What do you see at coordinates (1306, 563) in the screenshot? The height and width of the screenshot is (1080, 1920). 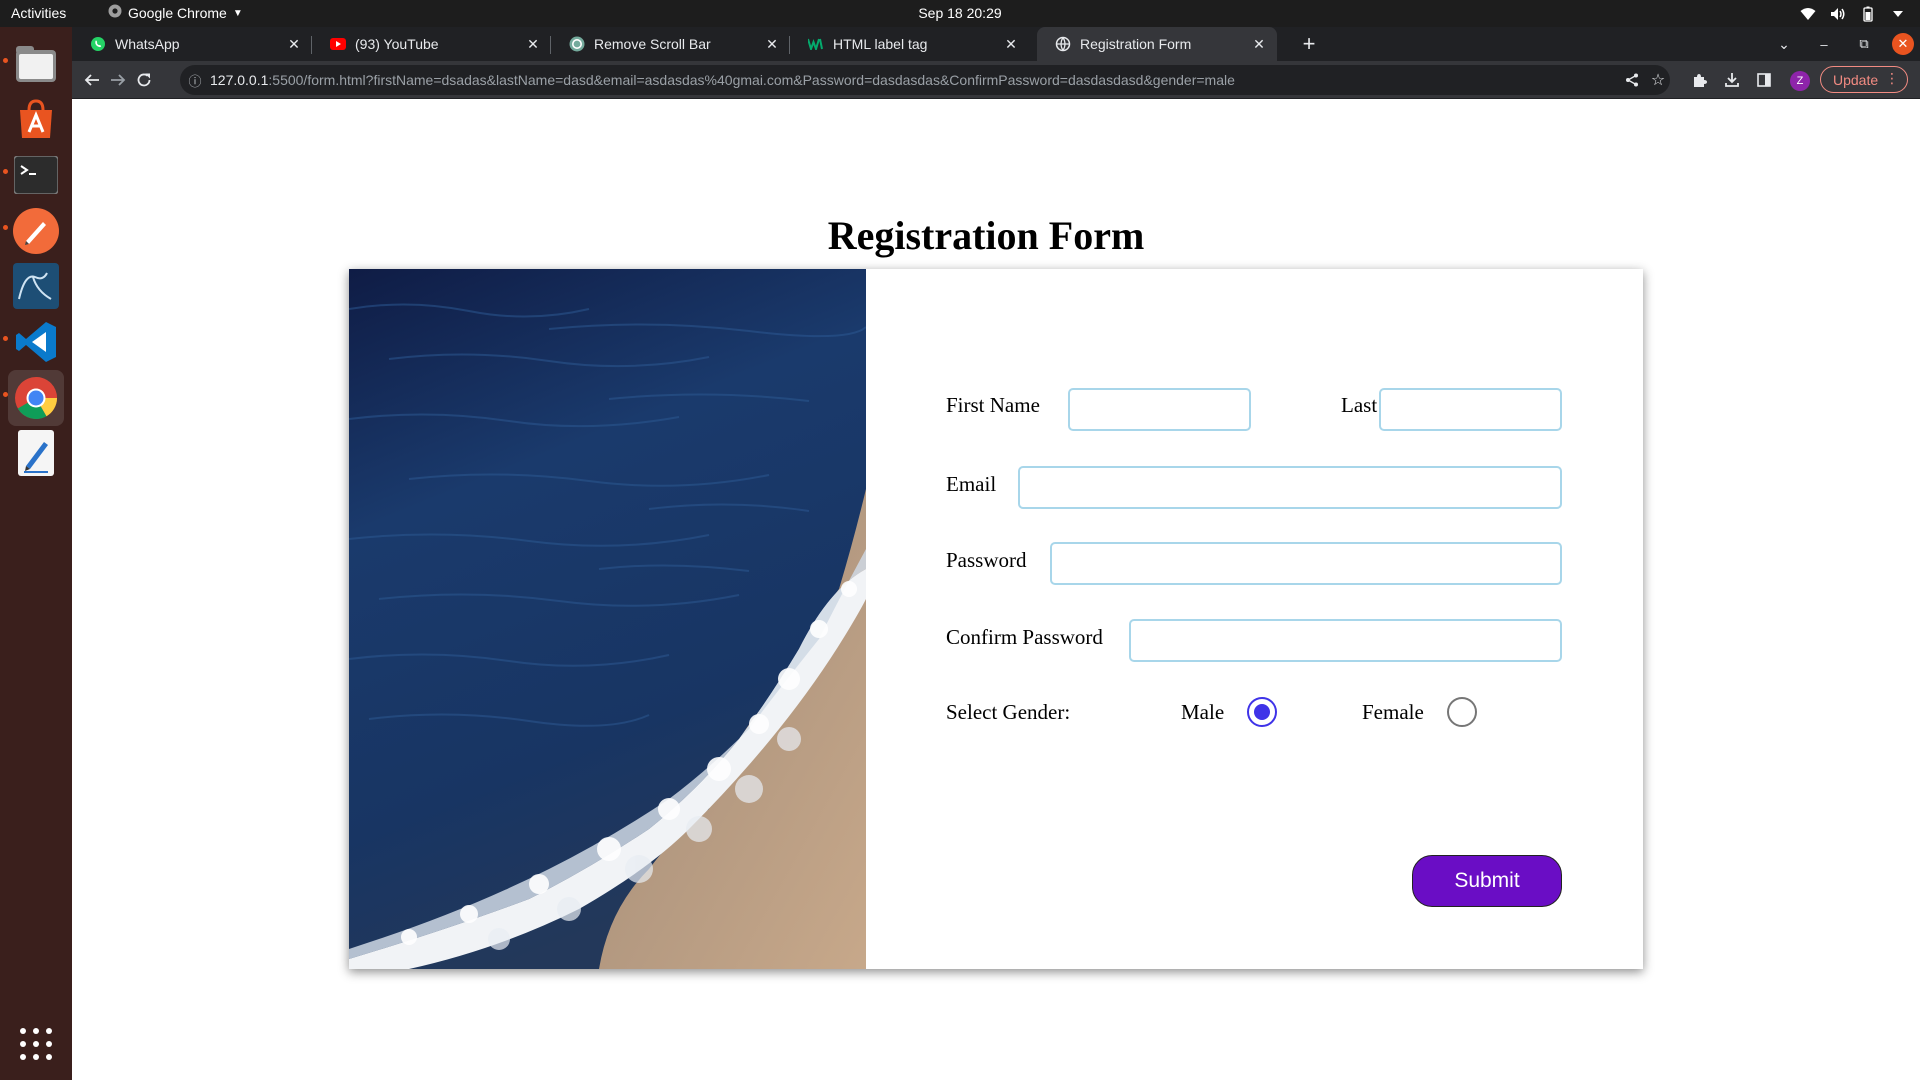 I see `password-input` at bounding box center [1306, 563].